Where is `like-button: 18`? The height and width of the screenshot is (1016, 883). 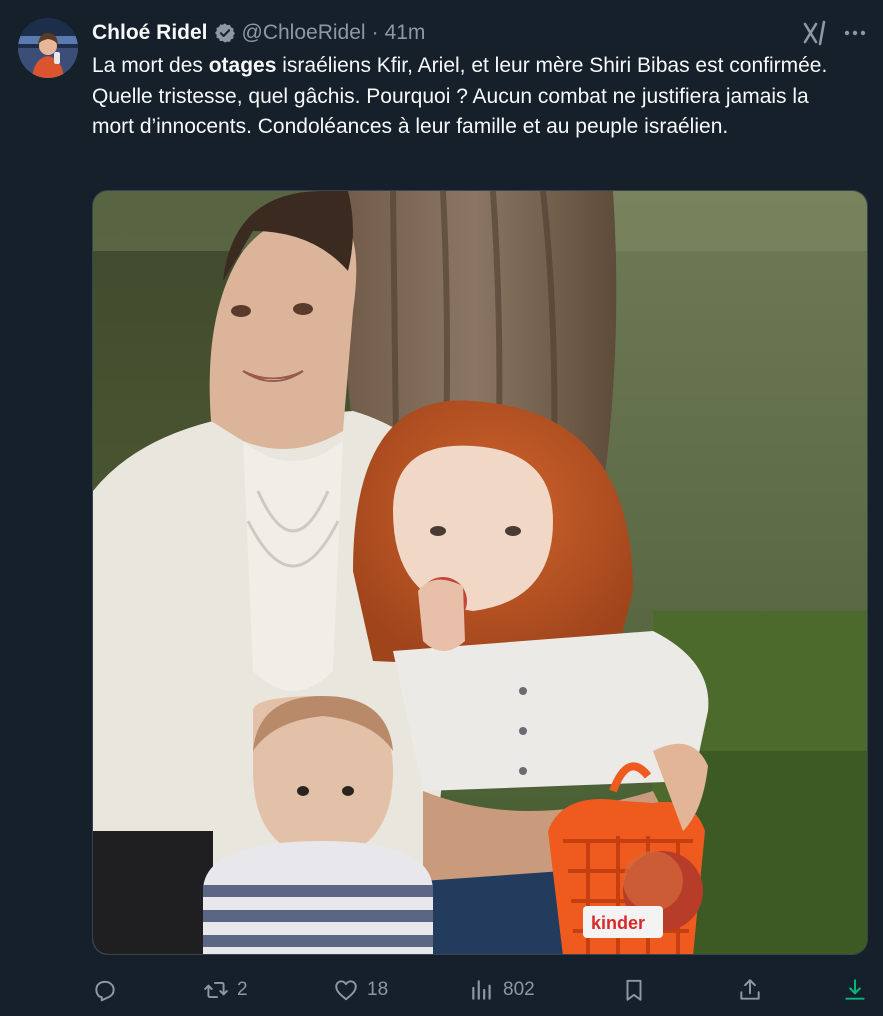
like-button: 18 is located at coordinates (360, 990).